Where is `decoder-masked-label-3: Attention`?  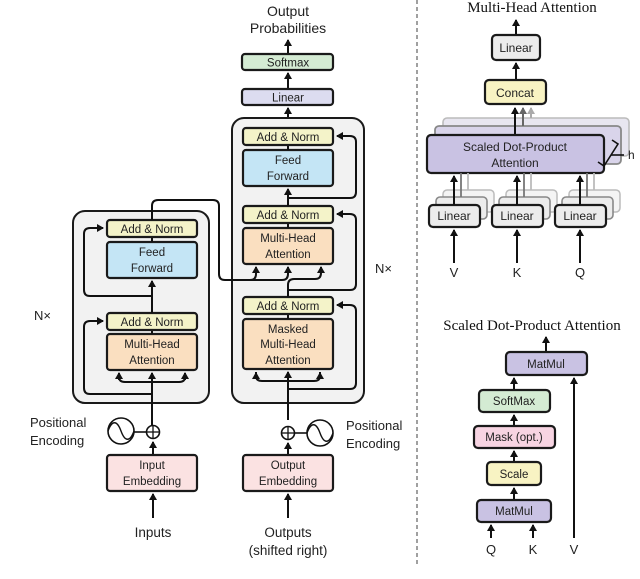 decoder-masked-label-3: Attention is located at coordinates (287, 361).